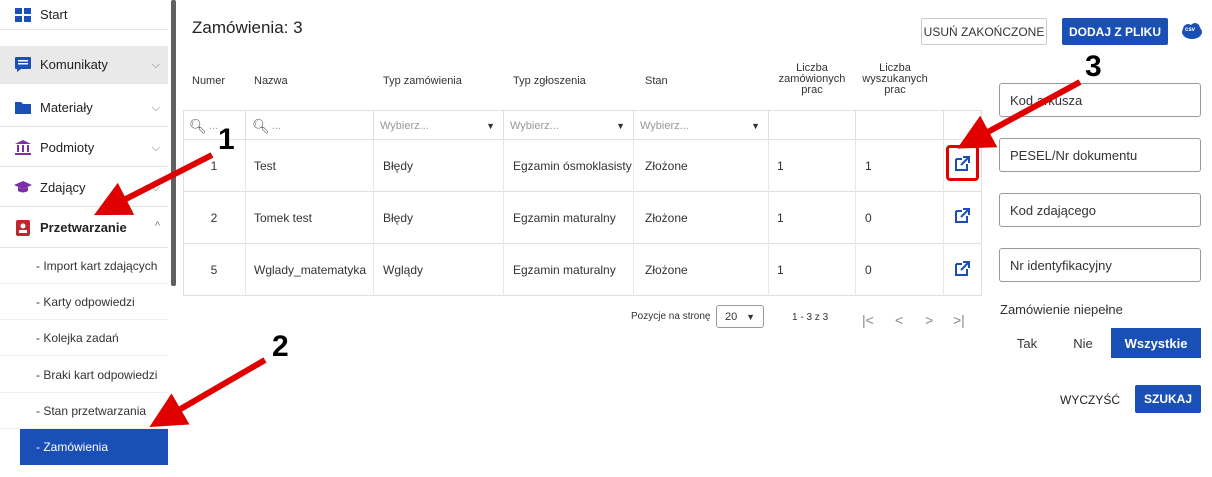  What do you see at coordinates (226, 139) in the screenshot?
I see `annotation-number-1: 1` at bounding box center [226, 139].